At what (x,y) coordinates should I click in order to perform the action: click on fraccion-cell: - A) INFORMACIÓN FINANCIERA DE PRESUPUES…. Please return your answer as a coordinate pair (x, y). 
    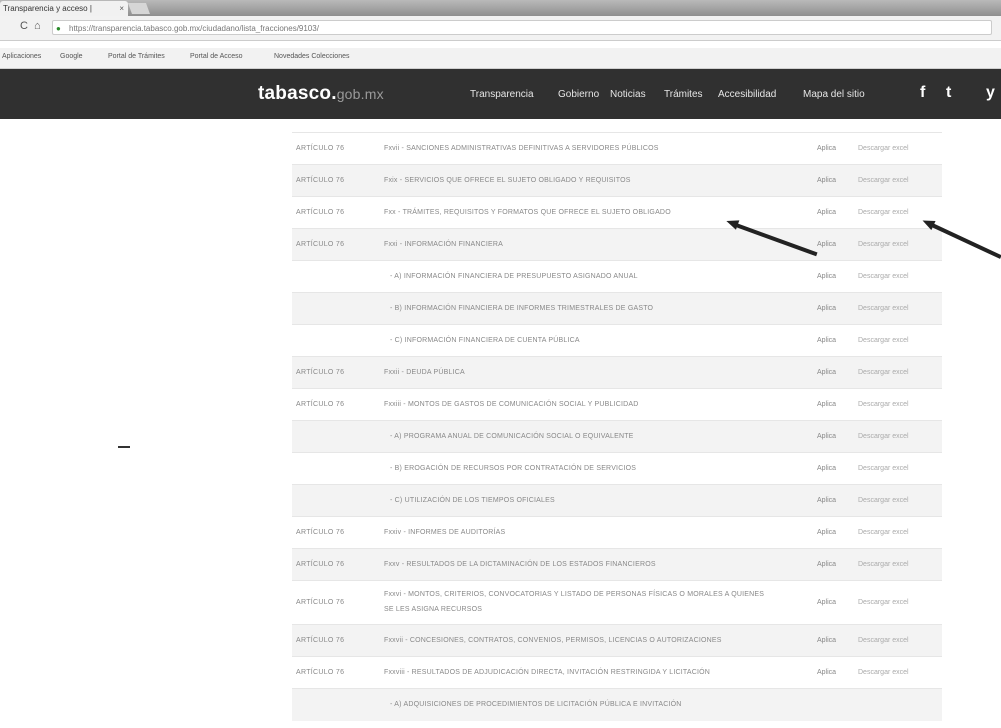
    Looking at the image, I should click on (514, 276).